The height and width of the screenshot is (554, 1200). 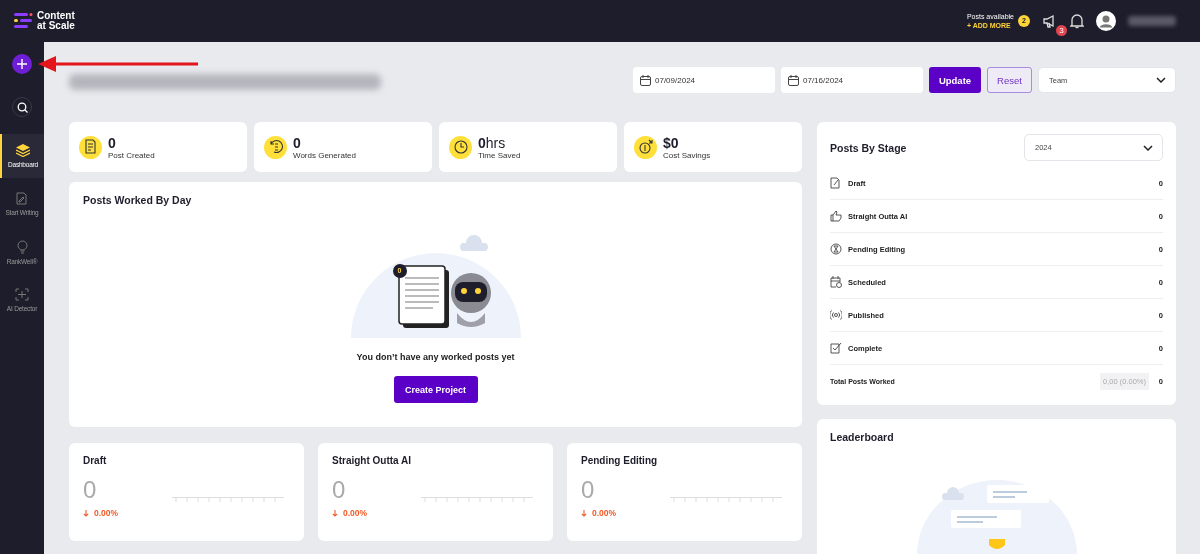 I want to click on end-date-field: 07/16/2024, so click(x=852, y=80).